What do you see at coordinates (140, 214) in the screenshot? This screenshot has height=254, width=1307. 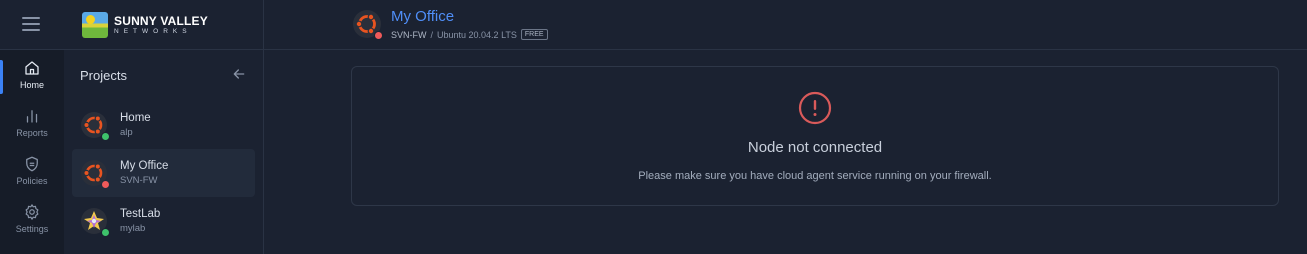 I see `project-name: TestLab` at bounding box center [140, 214].